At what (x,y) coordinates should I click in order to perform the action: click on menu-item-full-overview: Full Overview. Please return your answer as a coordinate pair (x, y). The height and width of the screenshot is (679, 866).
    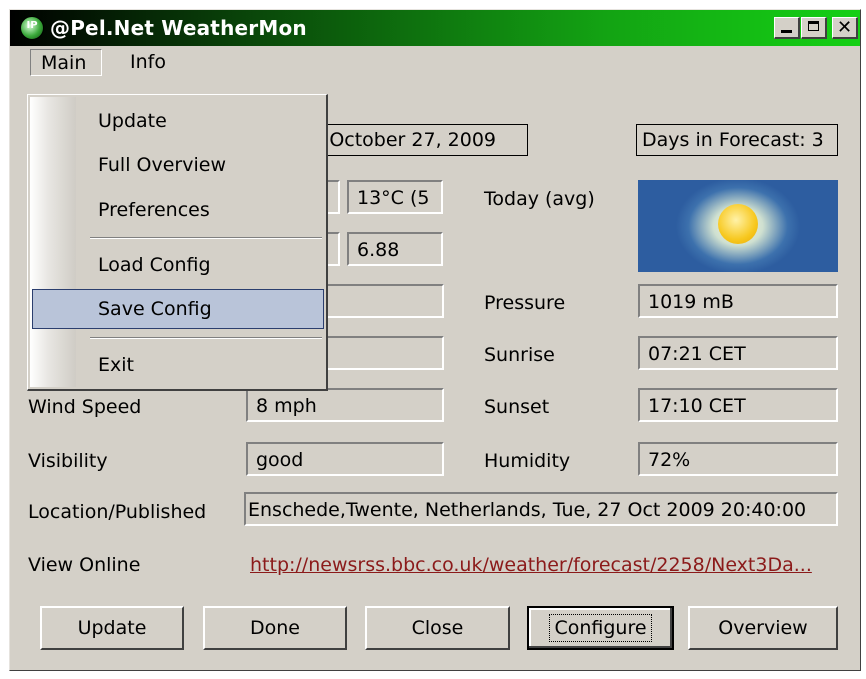
    Looking at the image, I should click on (162, 165).